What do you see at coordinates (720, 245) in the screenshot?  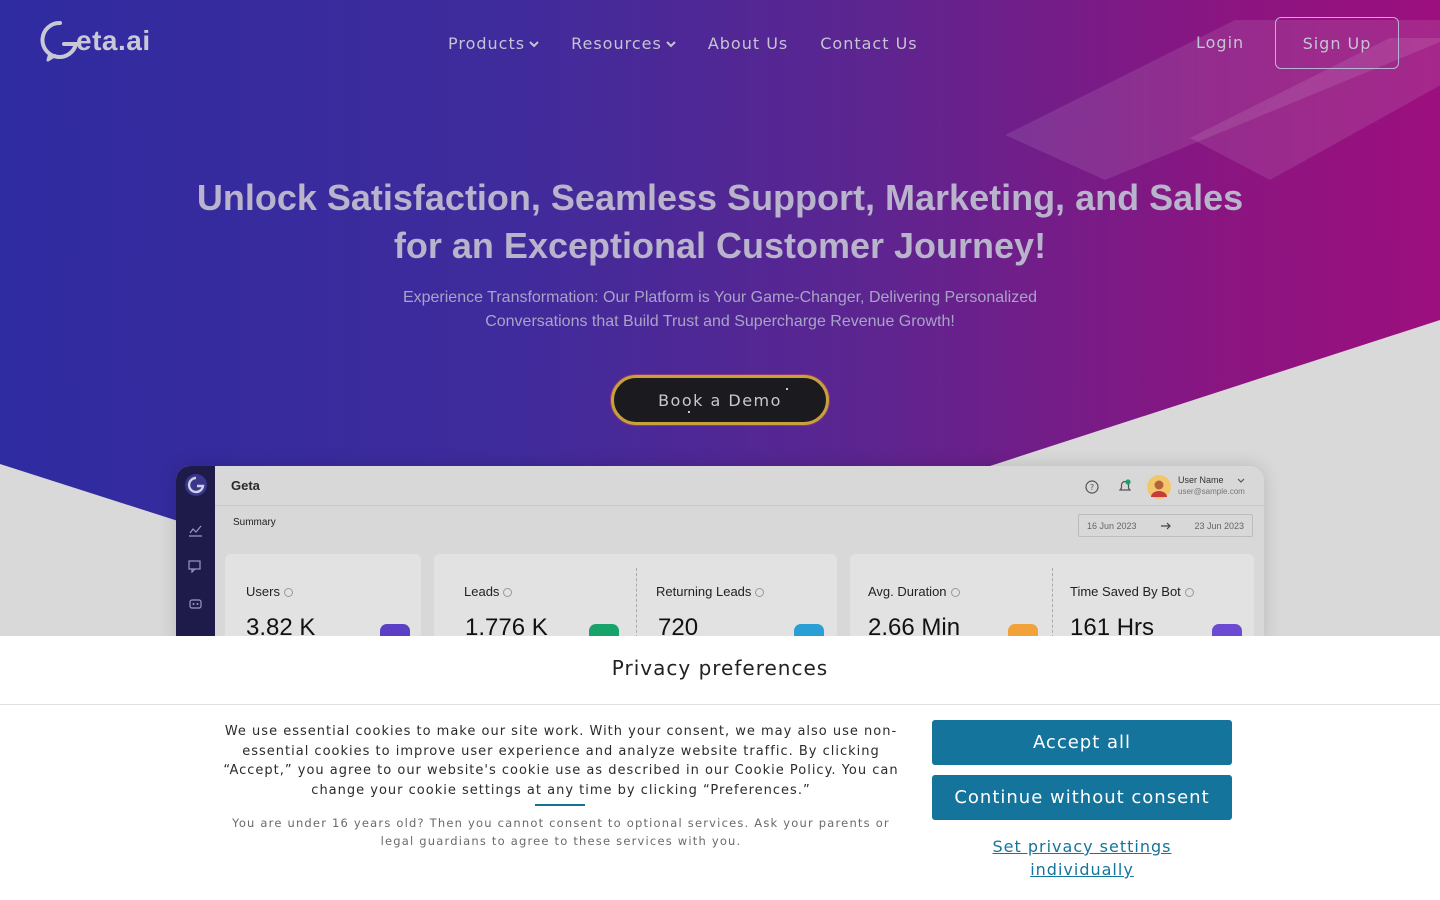 I see `headline-line: for an Exceptional Customer Journey!` at bounding box center [720, 245].